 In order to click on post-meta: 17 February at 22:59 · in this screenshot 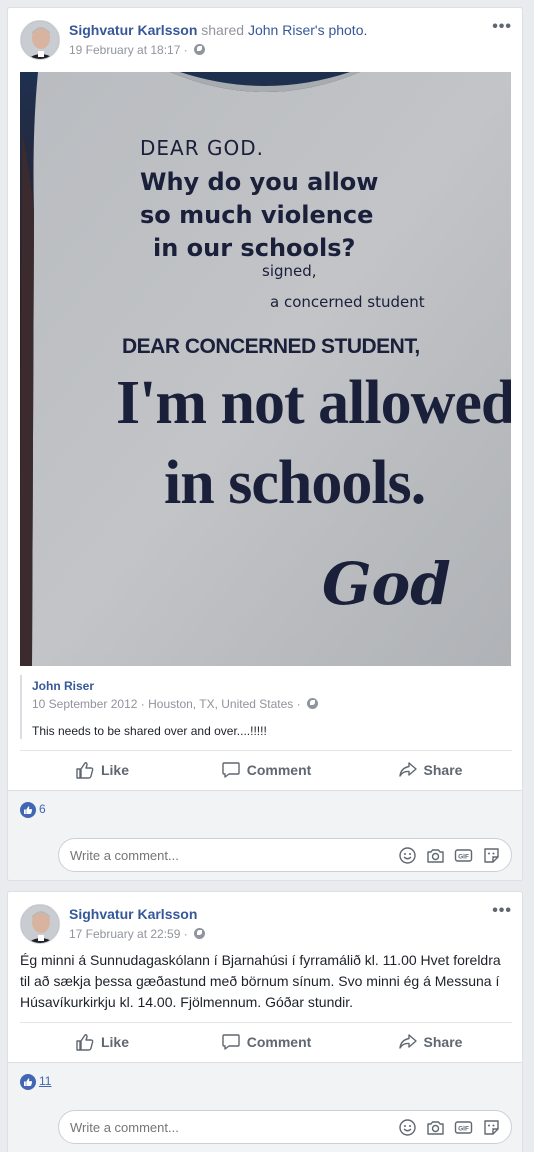, I will do `click(137, 934)`.